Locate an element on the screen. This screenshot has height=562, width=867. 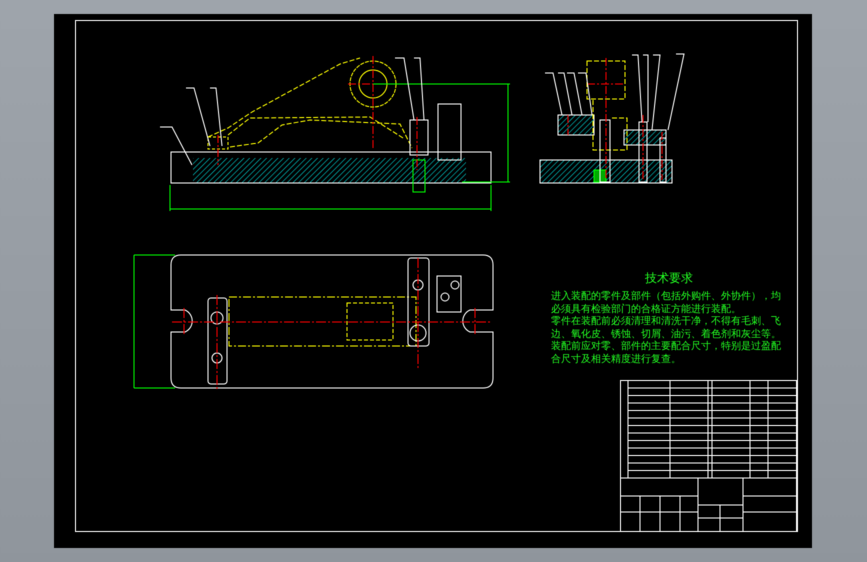
requirements-title: 技术要求 is located at coordinates (669, 278).